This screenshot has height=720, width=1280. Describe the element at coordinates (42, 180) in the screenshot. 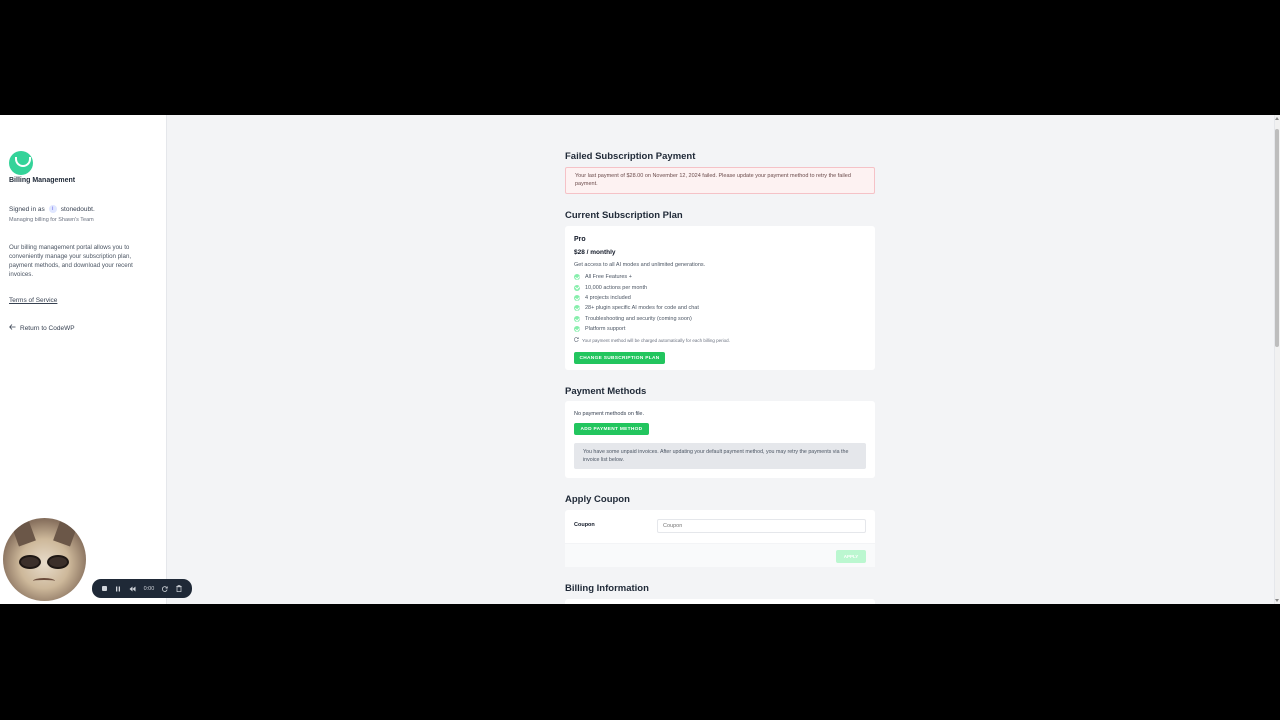

I see `sidebar-title: Billing Management` at that location.